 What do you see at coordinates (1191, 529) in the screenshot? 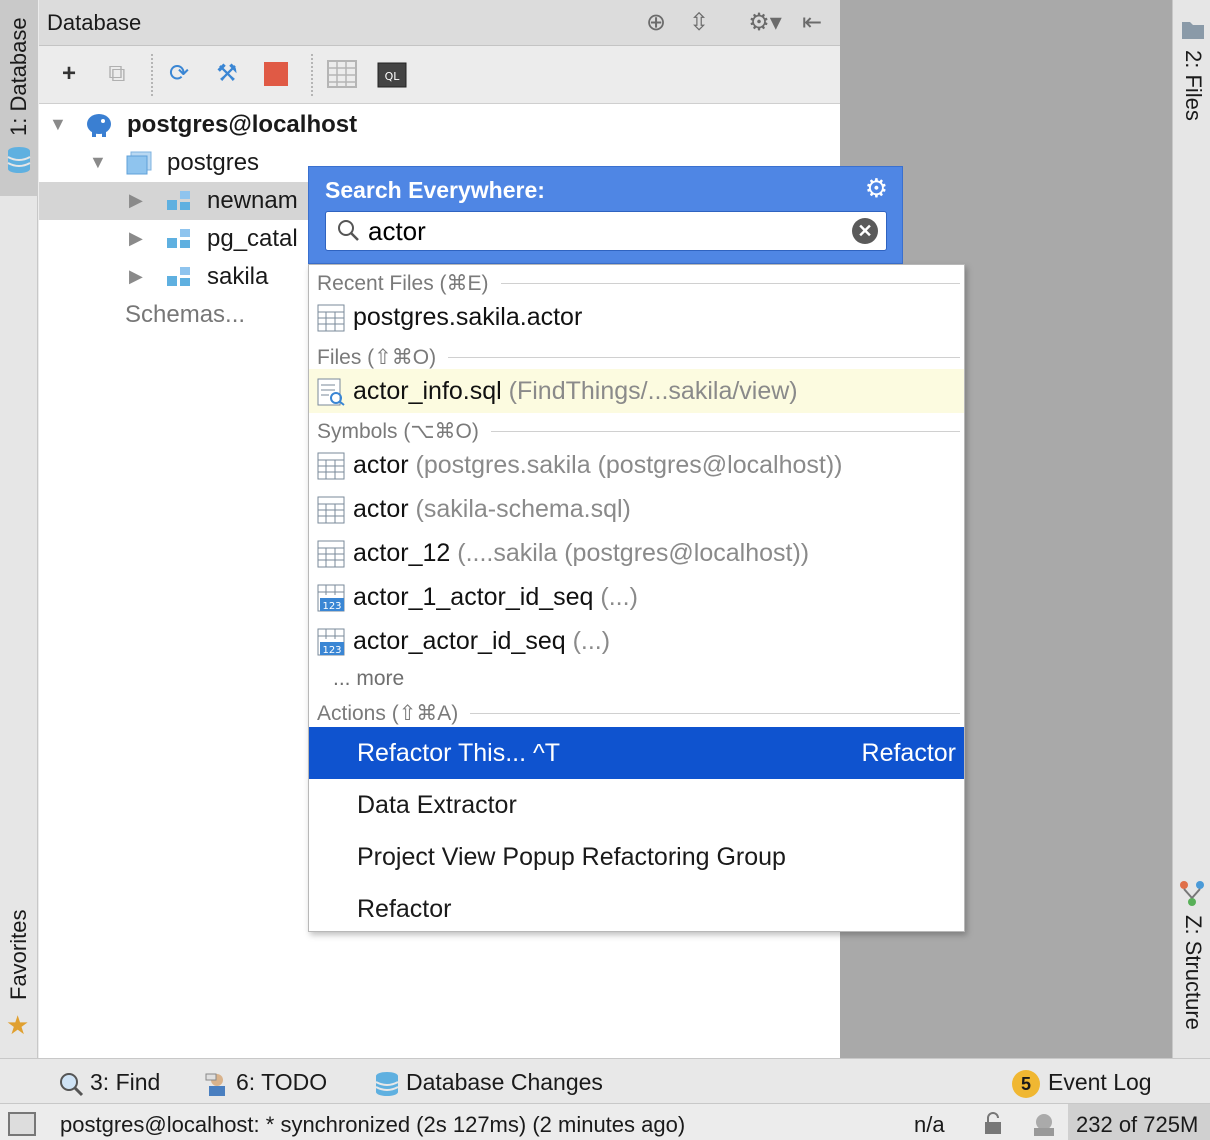
I see `right-tool-strip` at bounding box center [1191, 529].